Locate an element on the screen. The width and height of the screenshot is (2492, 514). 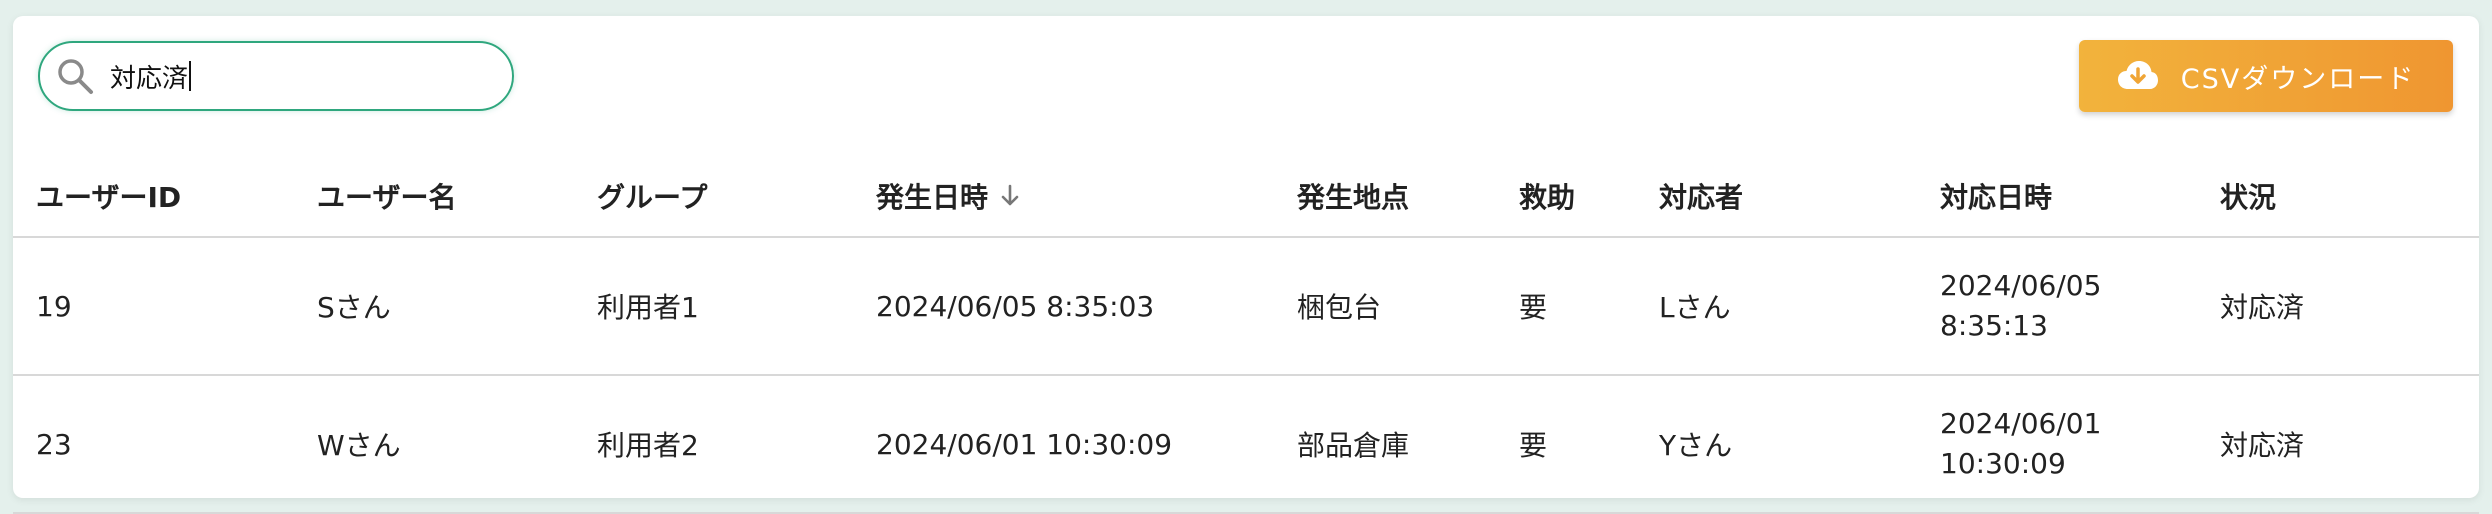
responded-at-stack: 2024/06/05 8:35:13 is located at coordinates (2050, 306).